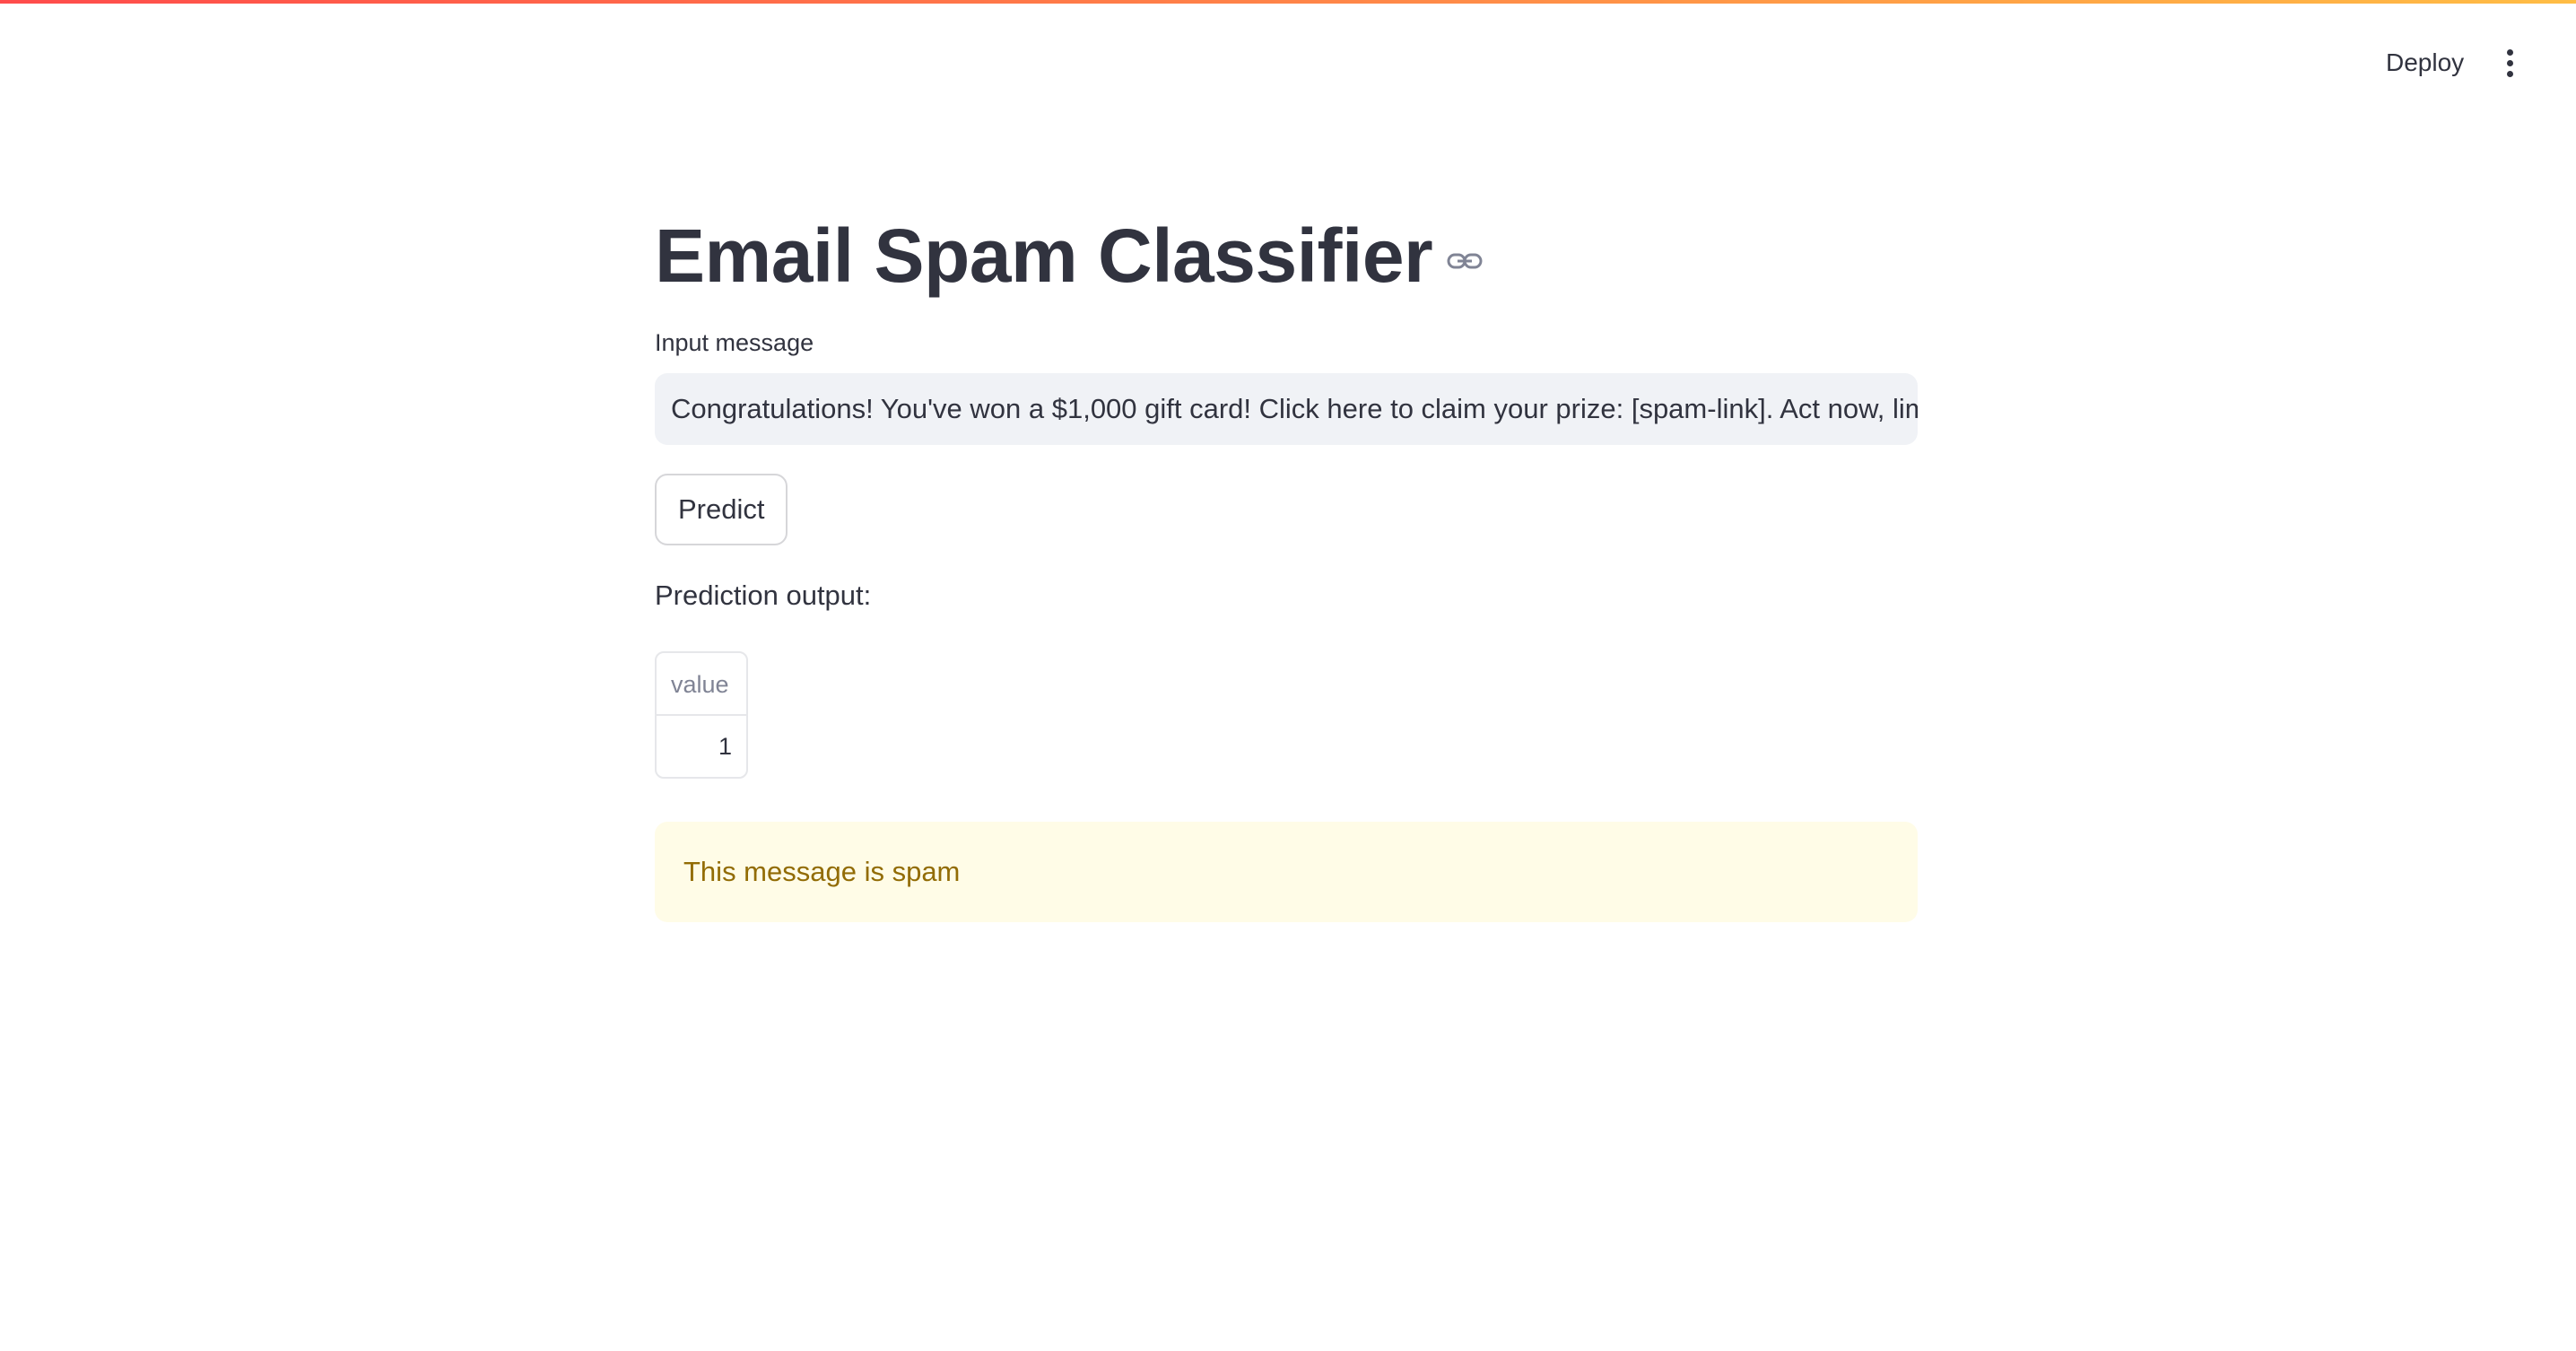 The height and width of the screenshot is (1351, 2576). What do you see at coordinates (734, 342) in the screenshot?
I see `input-message-label: Input message` at bounding box center [734, 342].